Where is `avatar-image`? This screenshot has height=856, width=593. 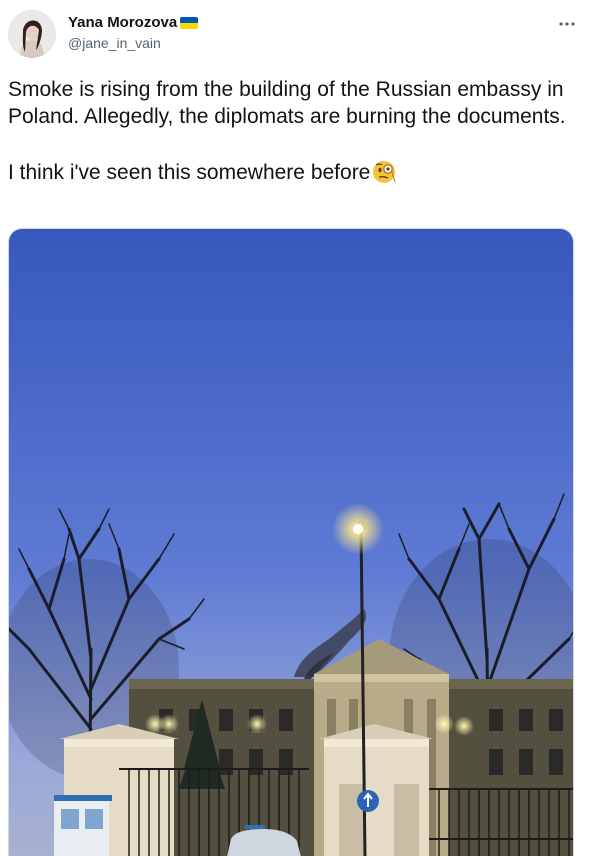
avatar-image is located at coordinates (32, 34).